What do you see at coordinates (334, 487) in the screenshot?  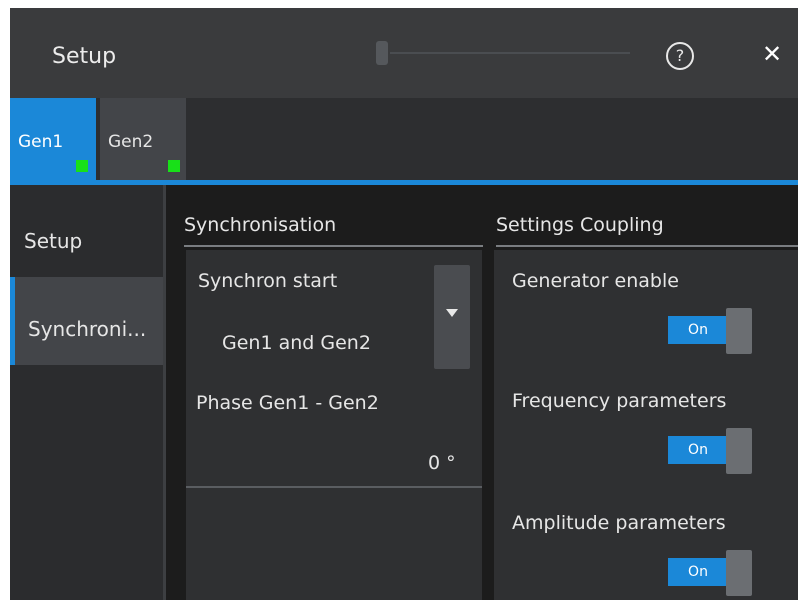 I see `field-underline` at bounding box center [334, 487].